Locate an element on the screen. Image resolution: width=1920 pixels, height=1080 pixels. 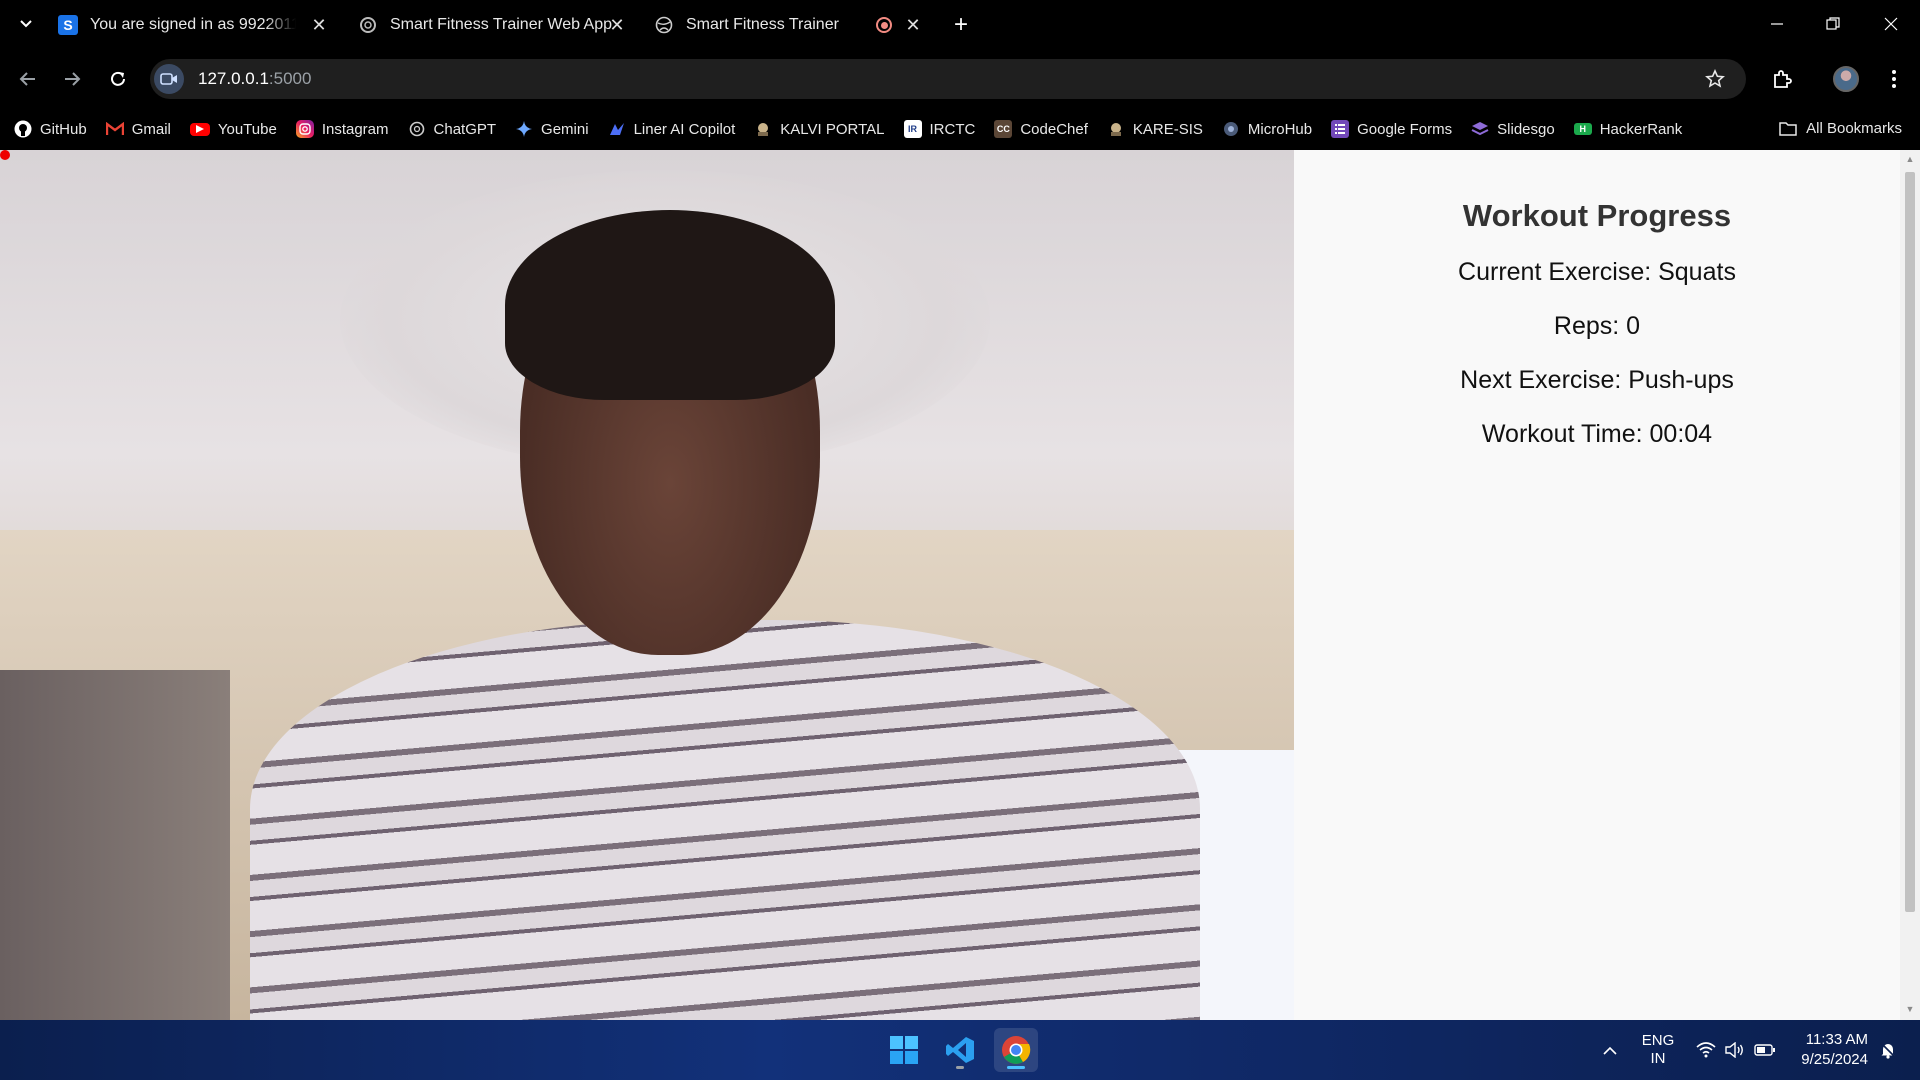
page-scrollbar: ▲ ▼ is located at coordinates (1910, 585).